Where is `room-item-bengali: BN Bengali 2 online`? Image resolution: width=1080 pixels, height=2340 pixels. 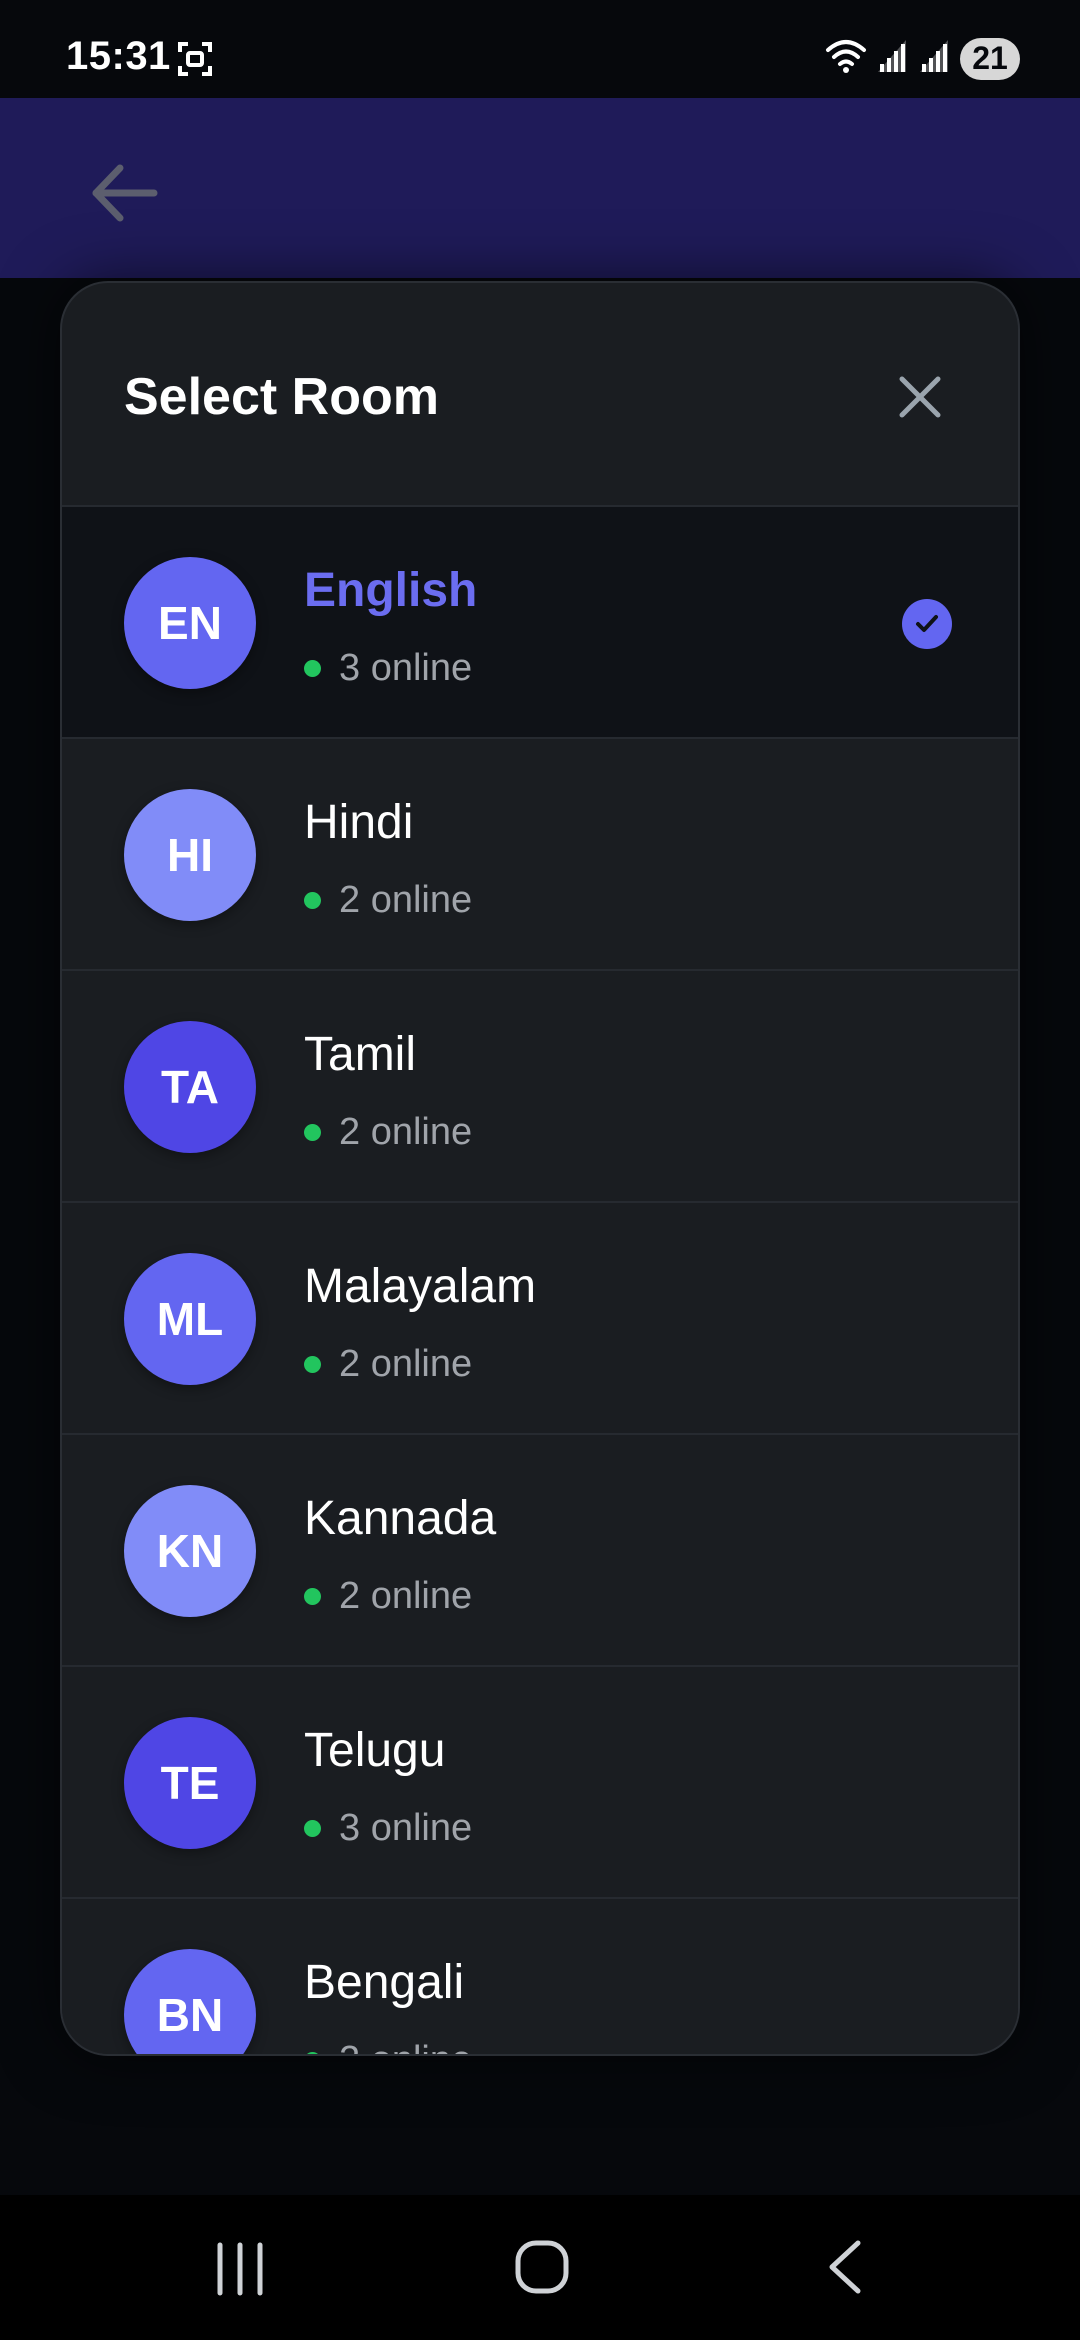 room-item-bengali: BN Bengali 2 online is located at coordinates (540, 1976).